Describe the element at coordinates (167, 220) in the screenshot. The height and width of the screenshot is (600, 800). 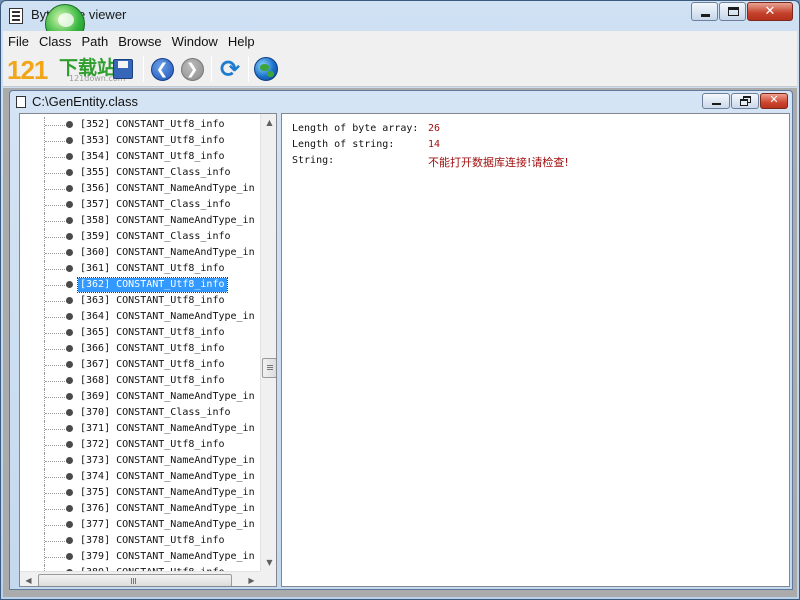
I see `tree-item-label: [358] CONSTANT_NameAndType_in` at that location.